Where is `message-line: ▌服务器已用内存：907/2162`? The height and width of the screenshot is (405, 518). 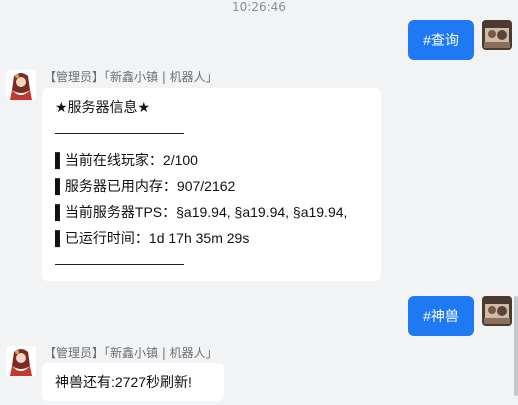 message-line: ▌服务器已用内存：907/2162 is located at coordinates (145, 186).